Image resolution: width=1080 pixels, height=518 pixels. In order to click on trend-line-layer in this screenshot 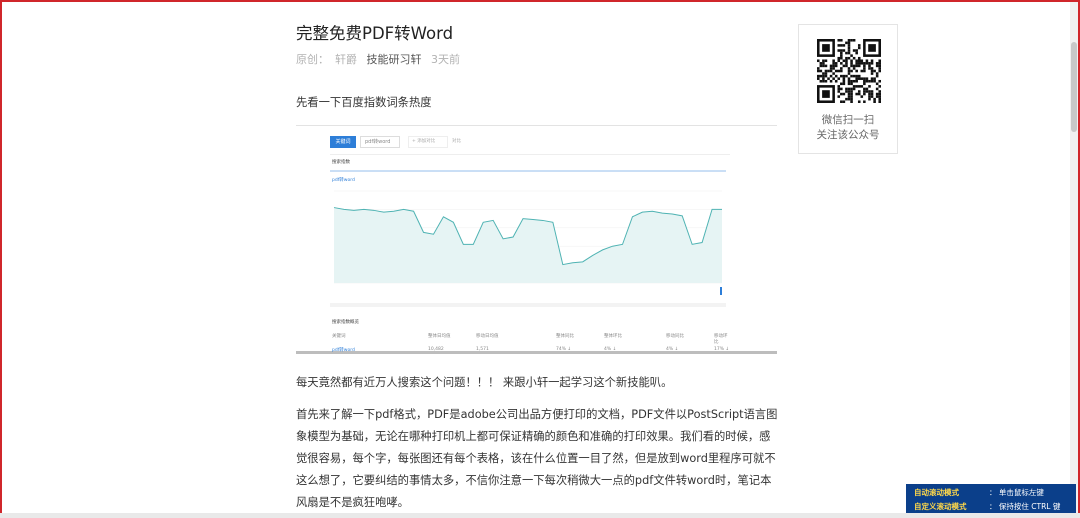, I will do `click(527, 245)`.